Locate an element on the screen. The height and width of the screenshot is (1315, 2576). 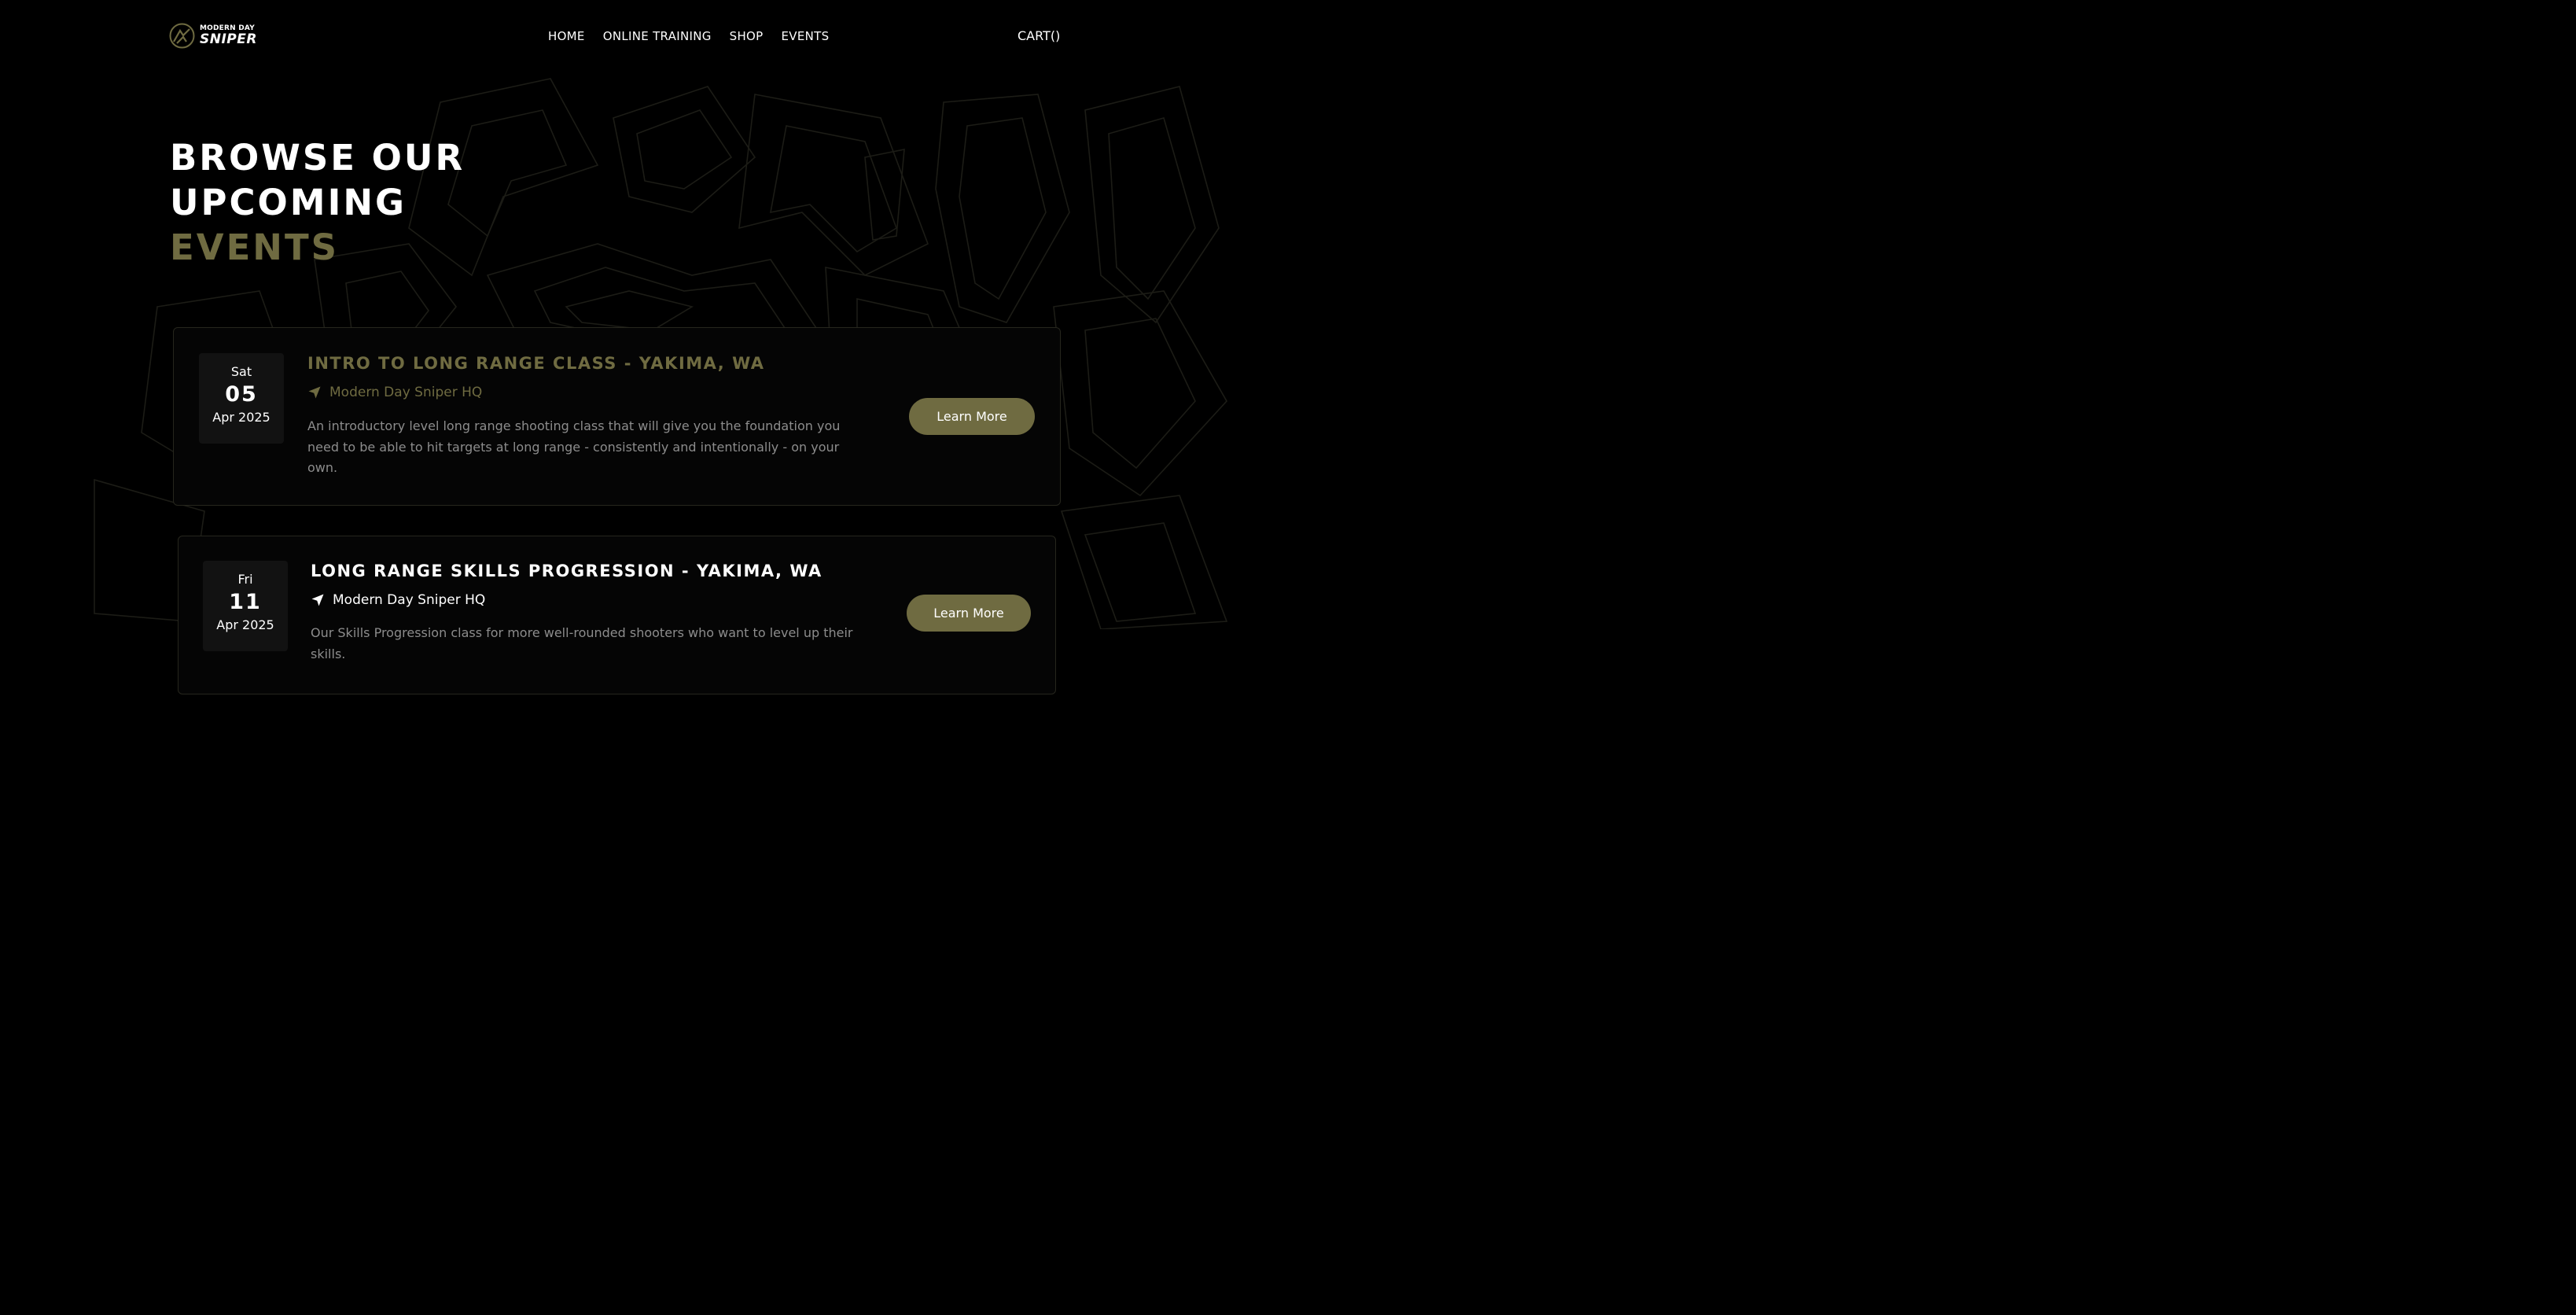
event-day: 11 is located at coordinates (246, 602).